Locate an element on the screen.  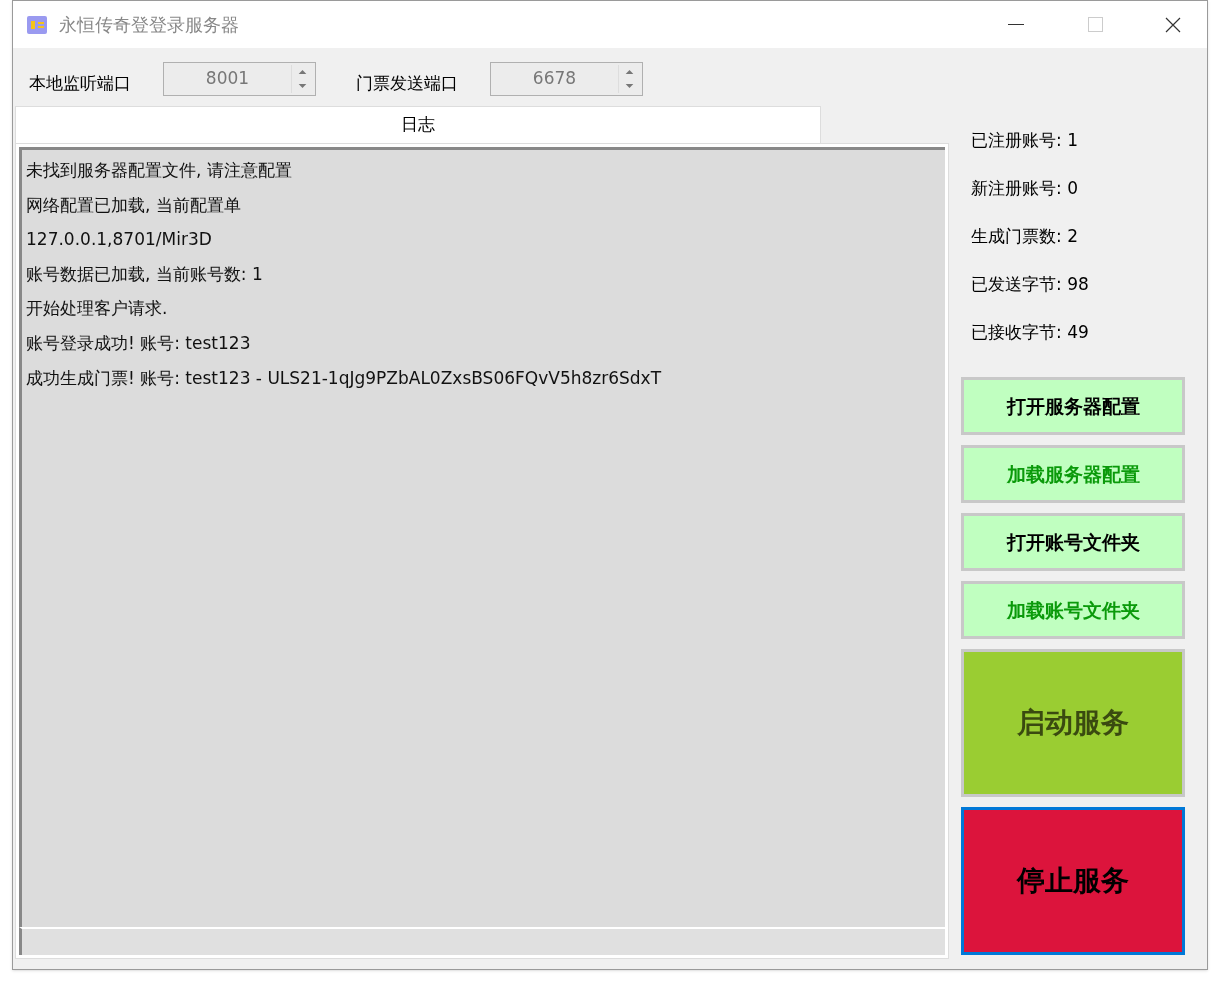
port-spinbox: 6678 is located at coordinates (566, 79).